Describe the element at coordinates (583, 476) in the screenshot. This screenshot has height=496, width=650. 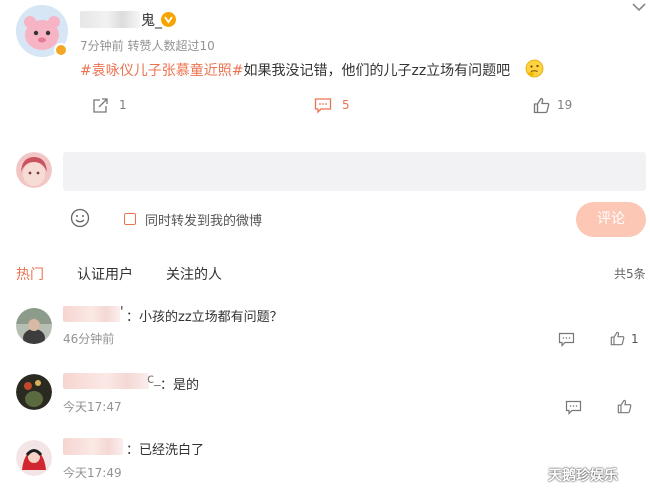
I see `watermark: 天鹅珍娱乐` at that location.